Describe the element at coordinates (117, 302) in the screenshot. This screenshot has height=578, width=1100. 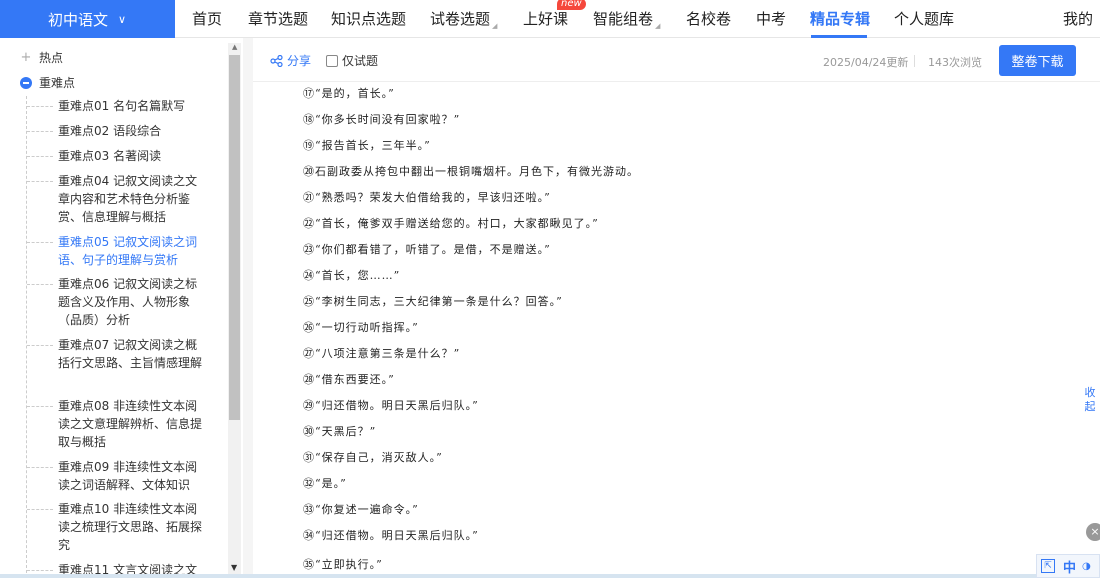
I see `sidebar-item-key06: 重难点06 记叙文阅读之标题含义及作用、人物形象（品质）分析` at that location.